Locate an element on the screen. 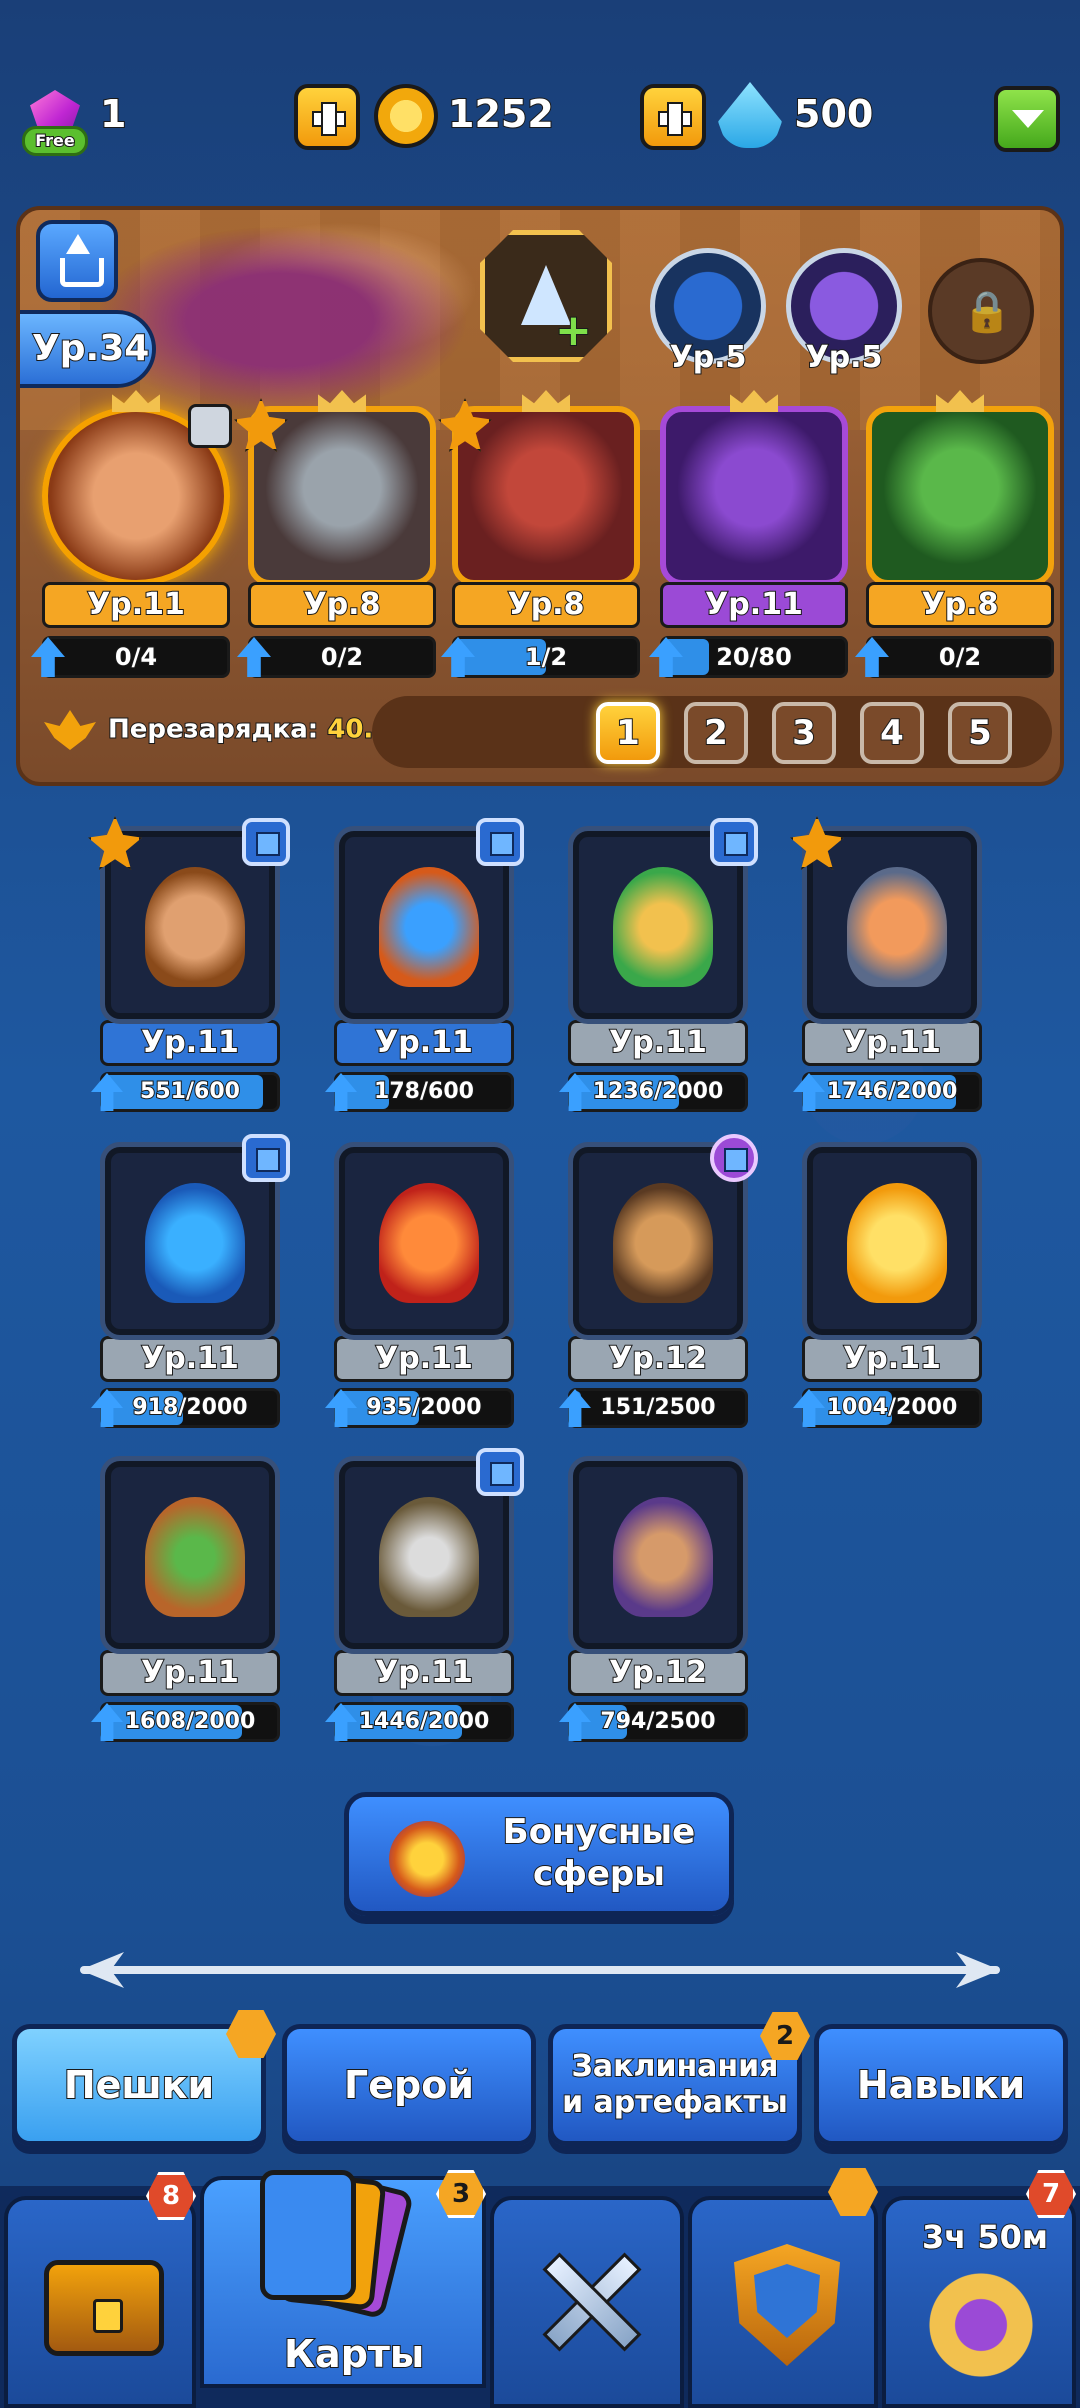 The width and height of the screenshot is (1080, 2408). deck-card-progress: 20/80 is located at coordinates (748, 657).